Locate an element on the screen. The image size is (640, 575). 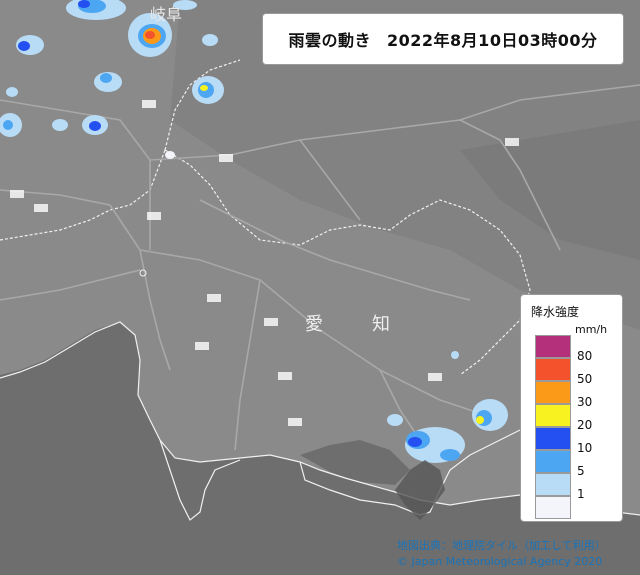
map-label-gifu: 岐阜 is located at coordinates (166, 14).